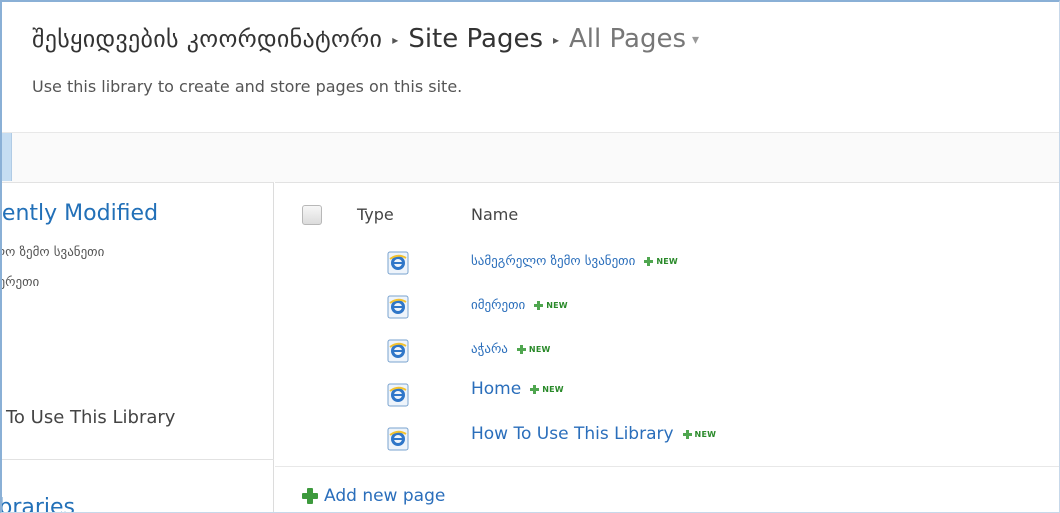  I want to click on page-link: იმერეთი NEW, so click(519, 305).